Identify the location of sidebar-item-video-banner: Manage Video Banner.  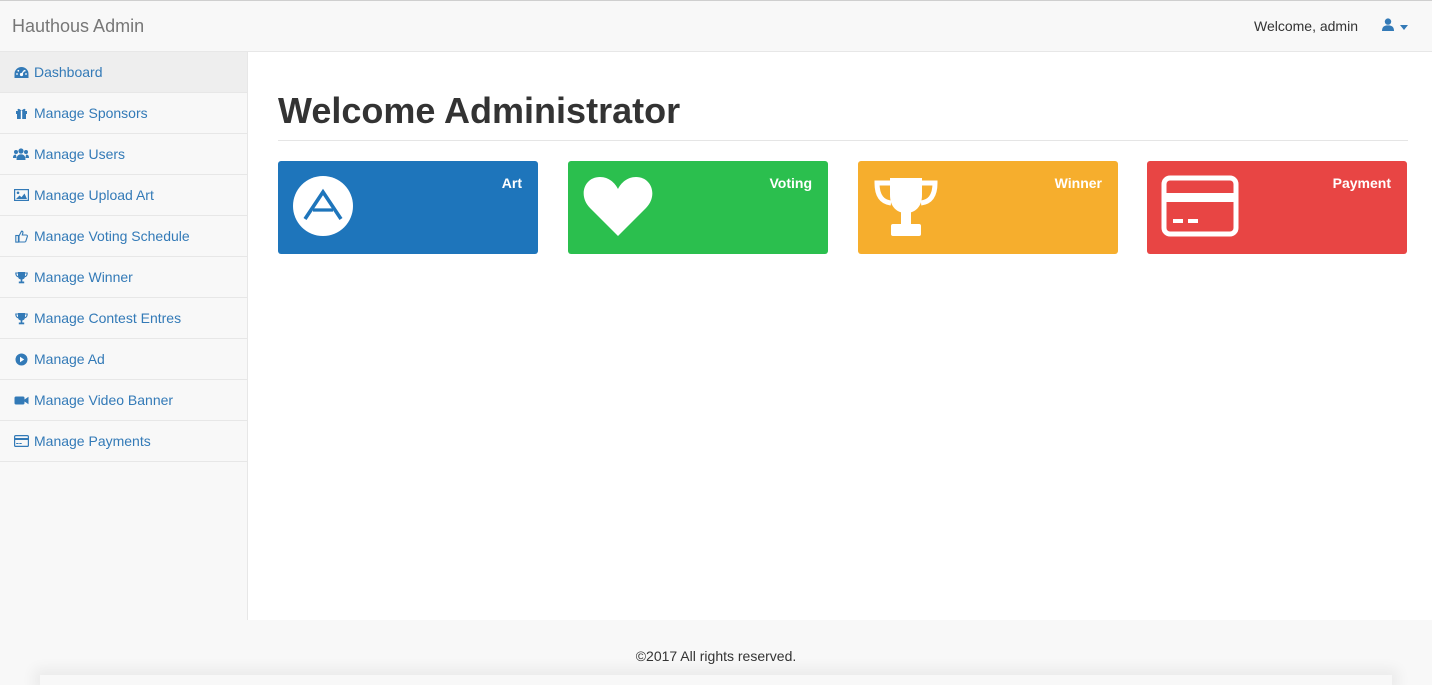
(123, 400).